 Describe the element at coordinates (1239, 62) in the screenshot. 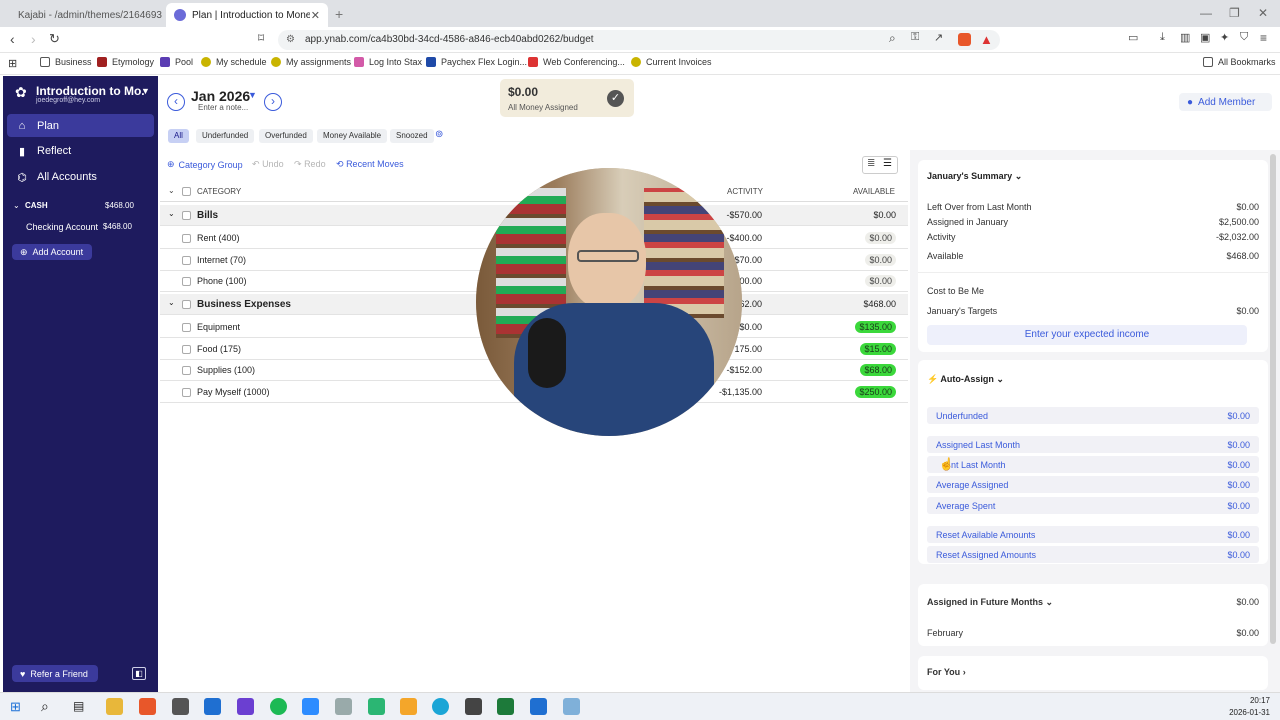

I see `all-bookmarks: All Bookmarks` at that location.